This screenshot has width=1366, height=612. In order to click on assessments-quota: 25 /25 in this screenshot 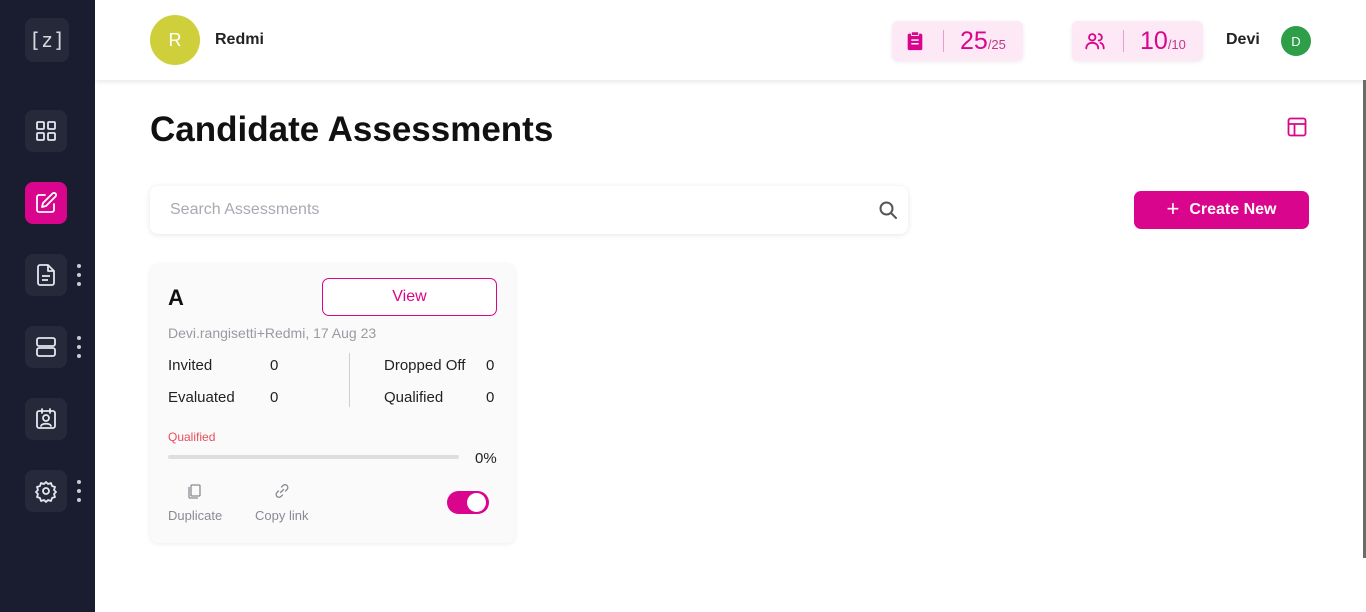, I will do `click(957, 41)`.